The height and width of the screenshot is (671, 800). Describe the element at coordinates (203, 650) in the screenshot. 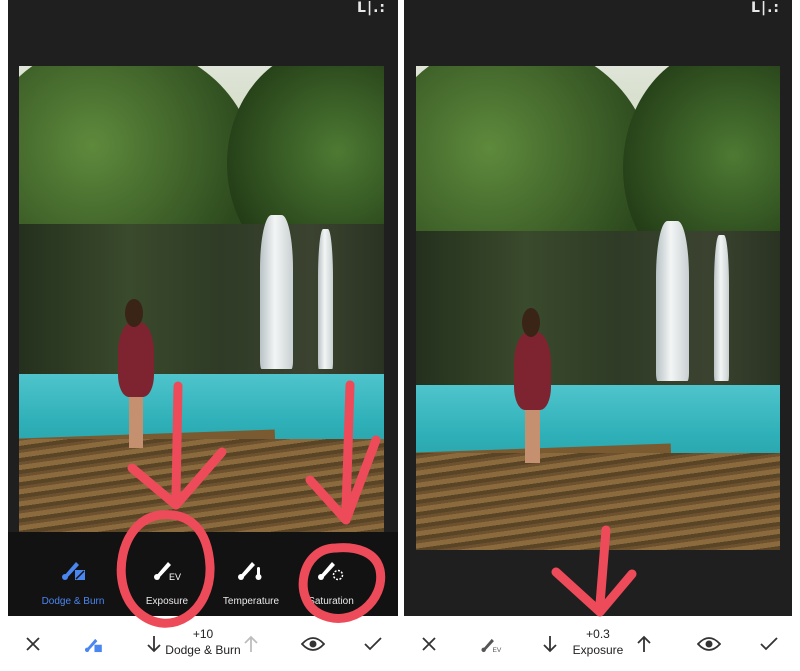

I see `value-label: Dodge & Burn` at that location.